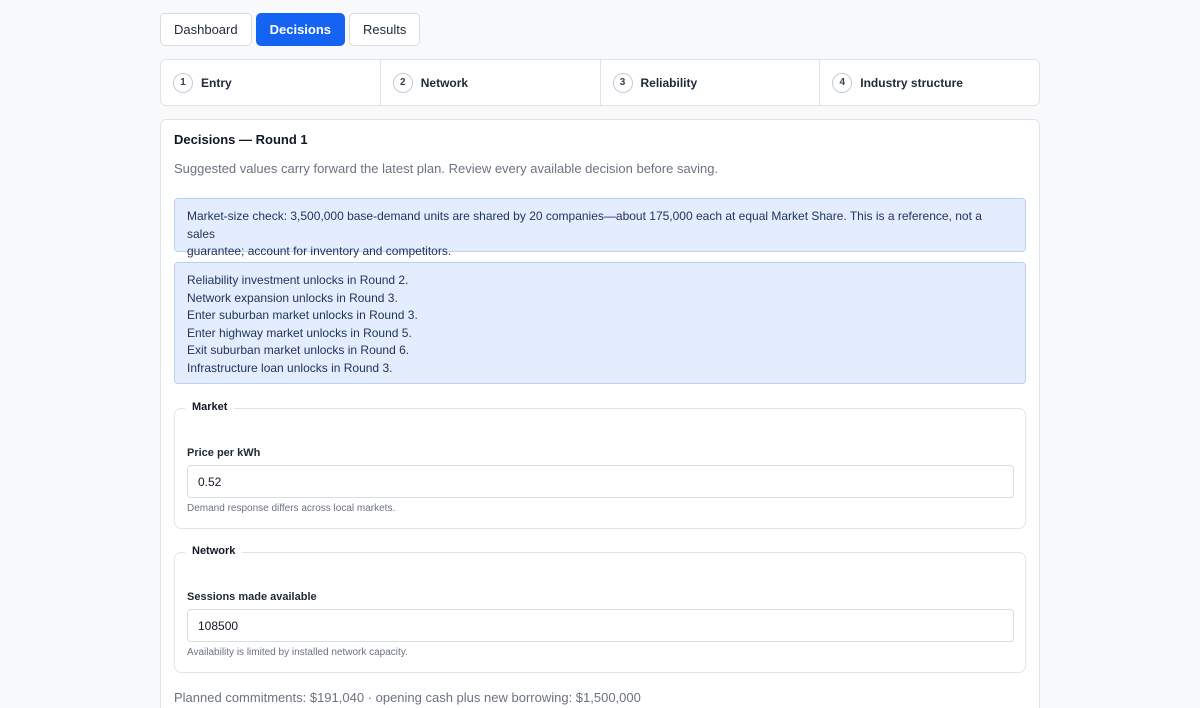 This screenshot has height=708, width=1200. Describe the element at coordinates (600, 625) in the screenshot. I see `sessions-available-input` at that location.